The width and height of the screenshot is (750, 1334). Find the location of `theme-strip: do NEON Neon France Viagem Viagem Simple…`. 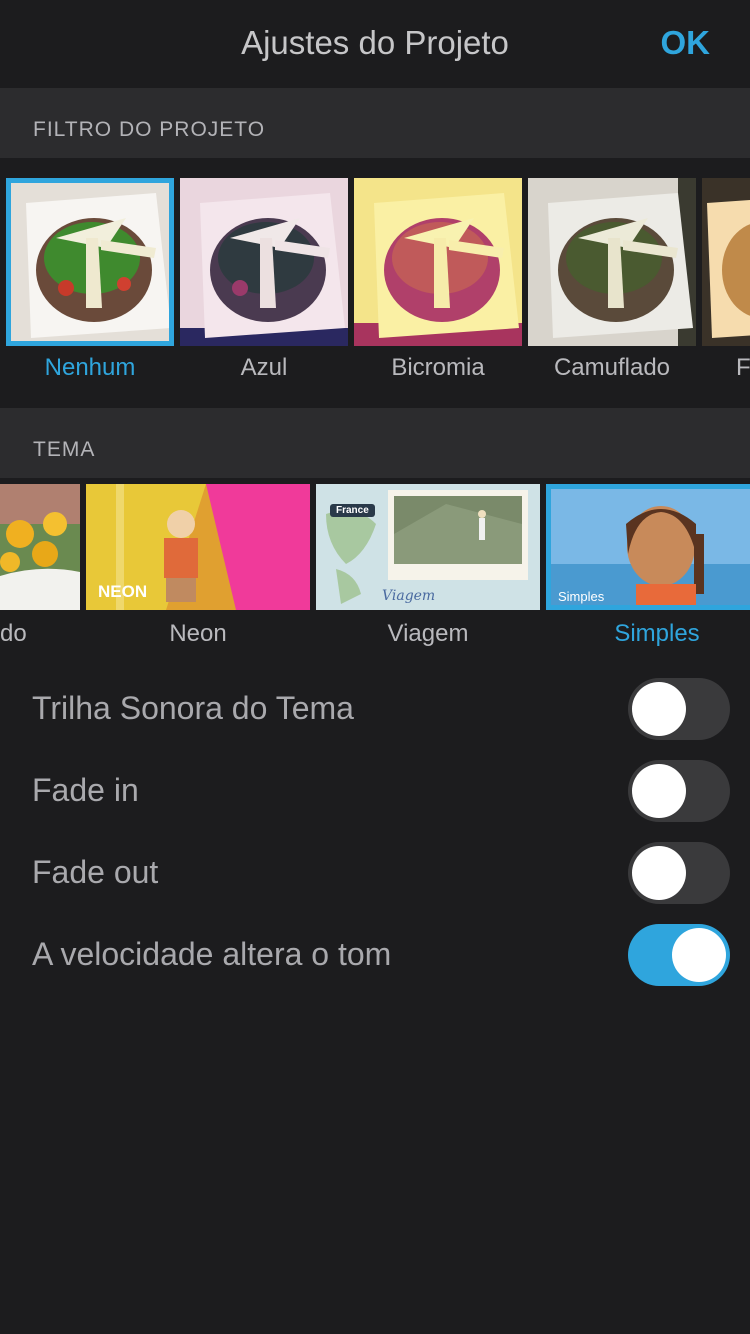

theme-strip: do NEON Neon France Viagem Viagem Simple… is located at coordinates (375, 573).